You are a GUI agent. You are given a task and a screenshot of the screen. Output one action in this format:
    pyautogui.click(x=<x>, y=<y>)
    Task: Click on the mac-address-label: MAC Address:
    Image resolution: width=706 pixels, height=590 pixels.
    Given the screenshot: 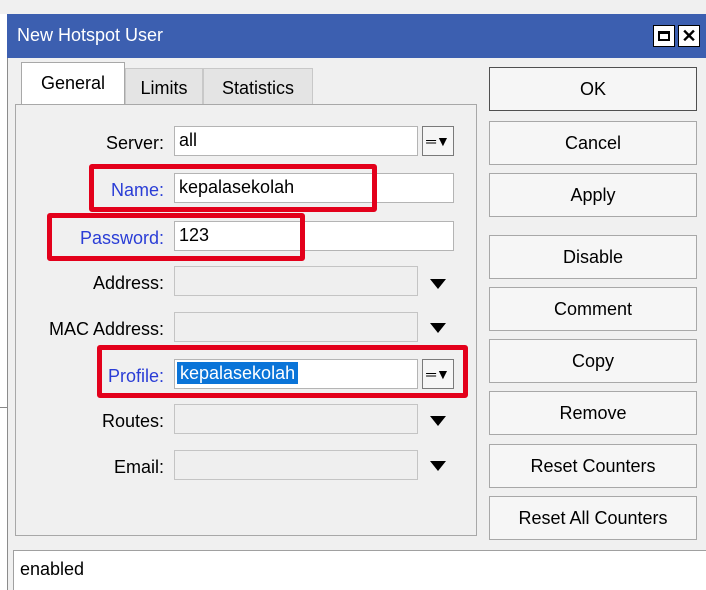 What is the action you would take?
    pyautogui.click(x=106, y=329)
    